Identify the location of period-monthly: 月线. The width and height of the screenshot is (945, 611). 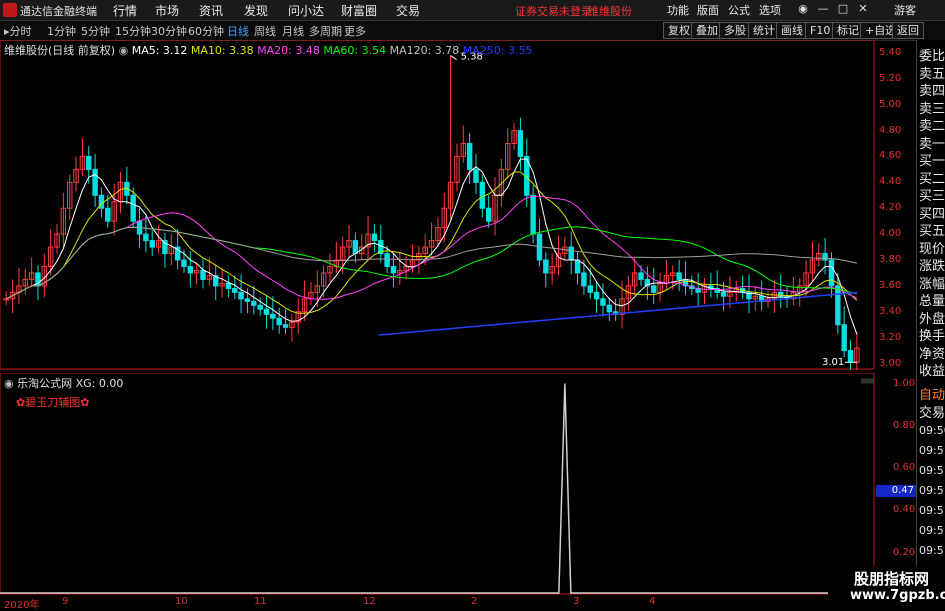
(293, 31).